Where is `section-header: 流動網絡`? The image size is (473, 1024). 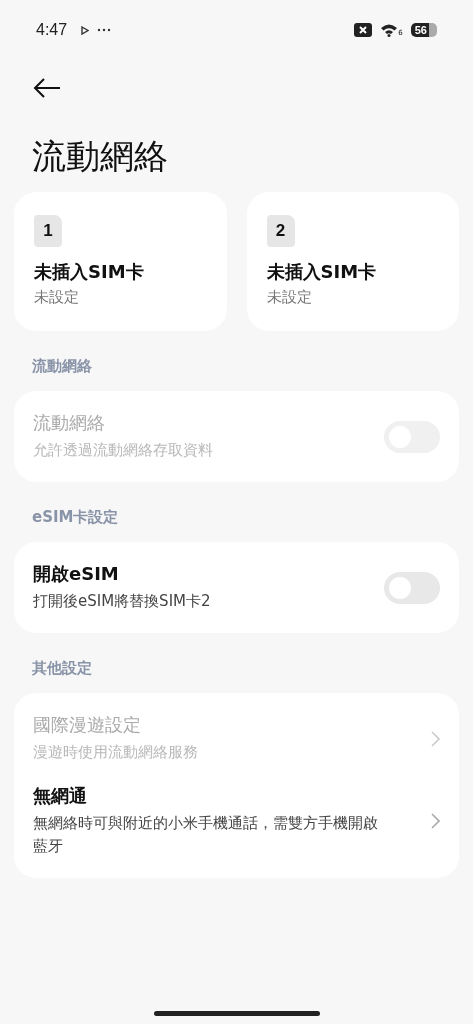
section-header: 流動網絡 is located at coordinates (62, 366).